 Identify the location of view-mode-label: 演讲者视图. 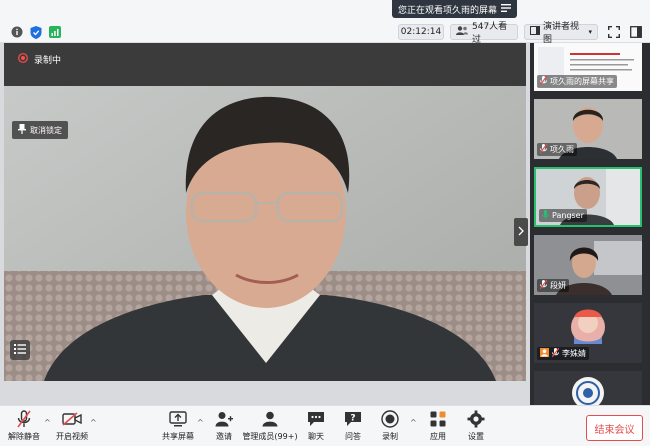
(561, 33).